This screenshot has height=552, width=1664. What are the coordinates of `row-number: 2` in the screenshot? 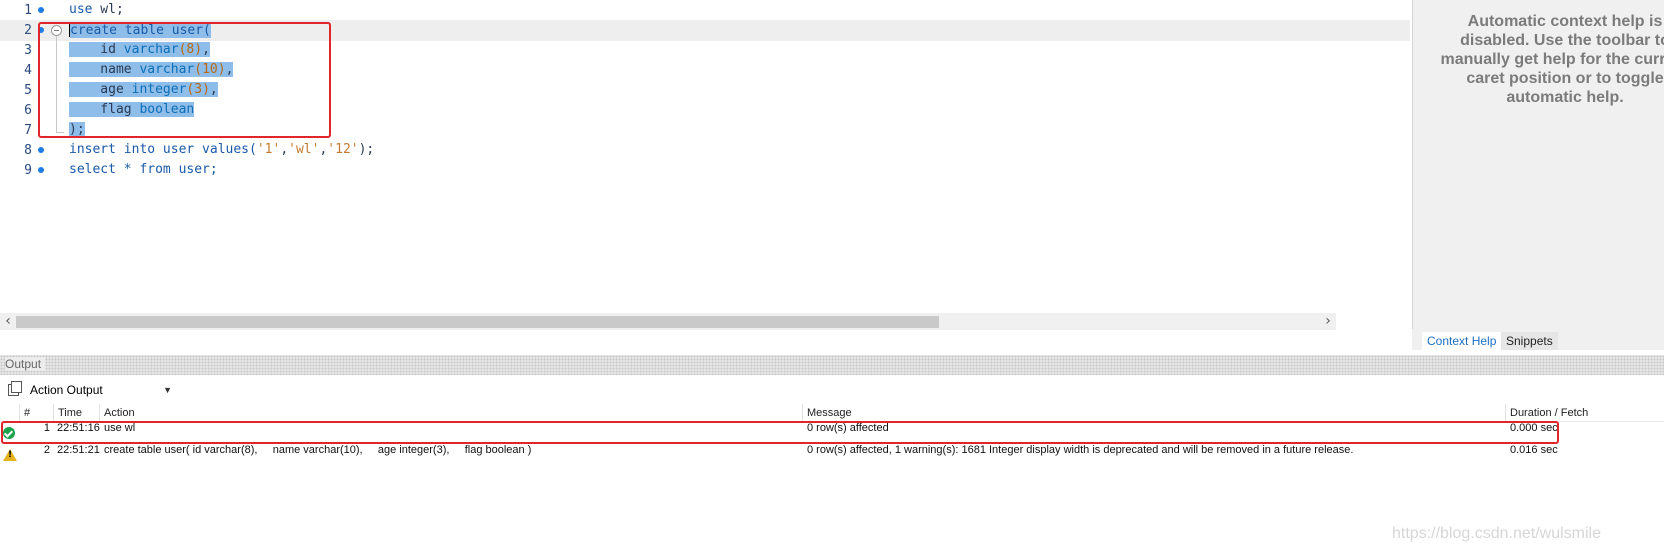 It's located at (46, 450).